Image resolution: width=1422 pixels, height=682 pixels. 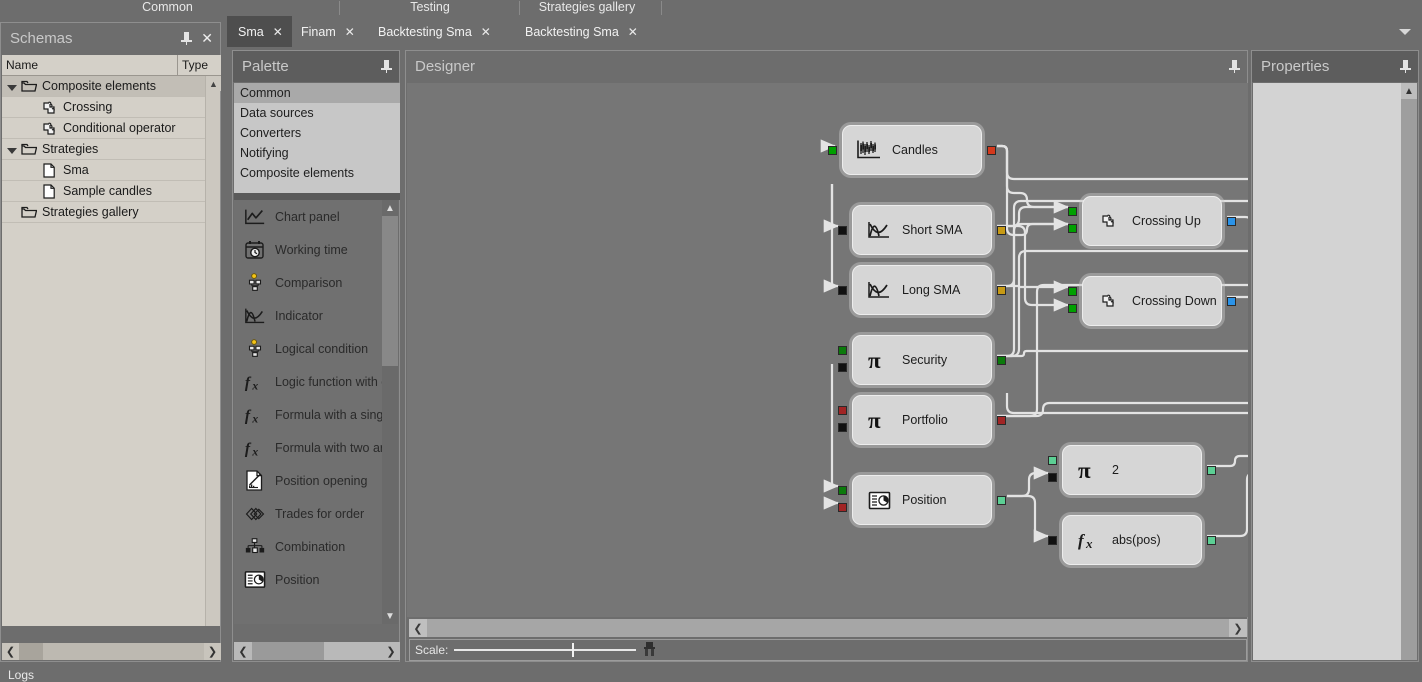 I want to click on fit-to-window-icon, so click(x=649, y=650).